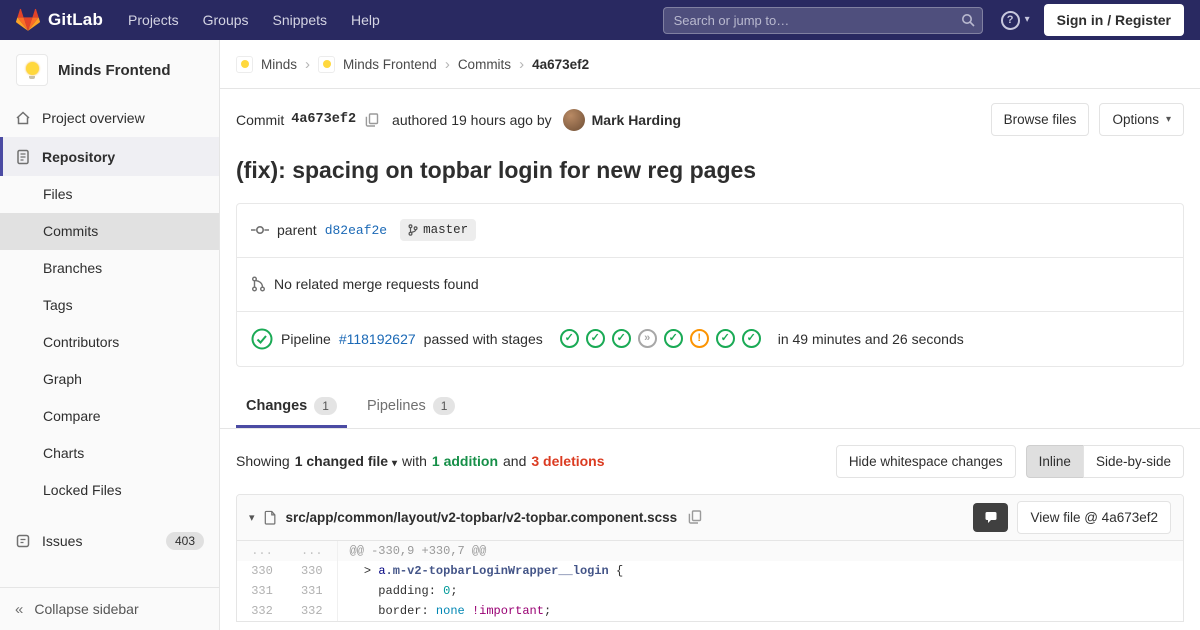  Describe the element at coordinates (1015, 20) in the screenshot. I see `help-dropdown: ? ▾` at that location.